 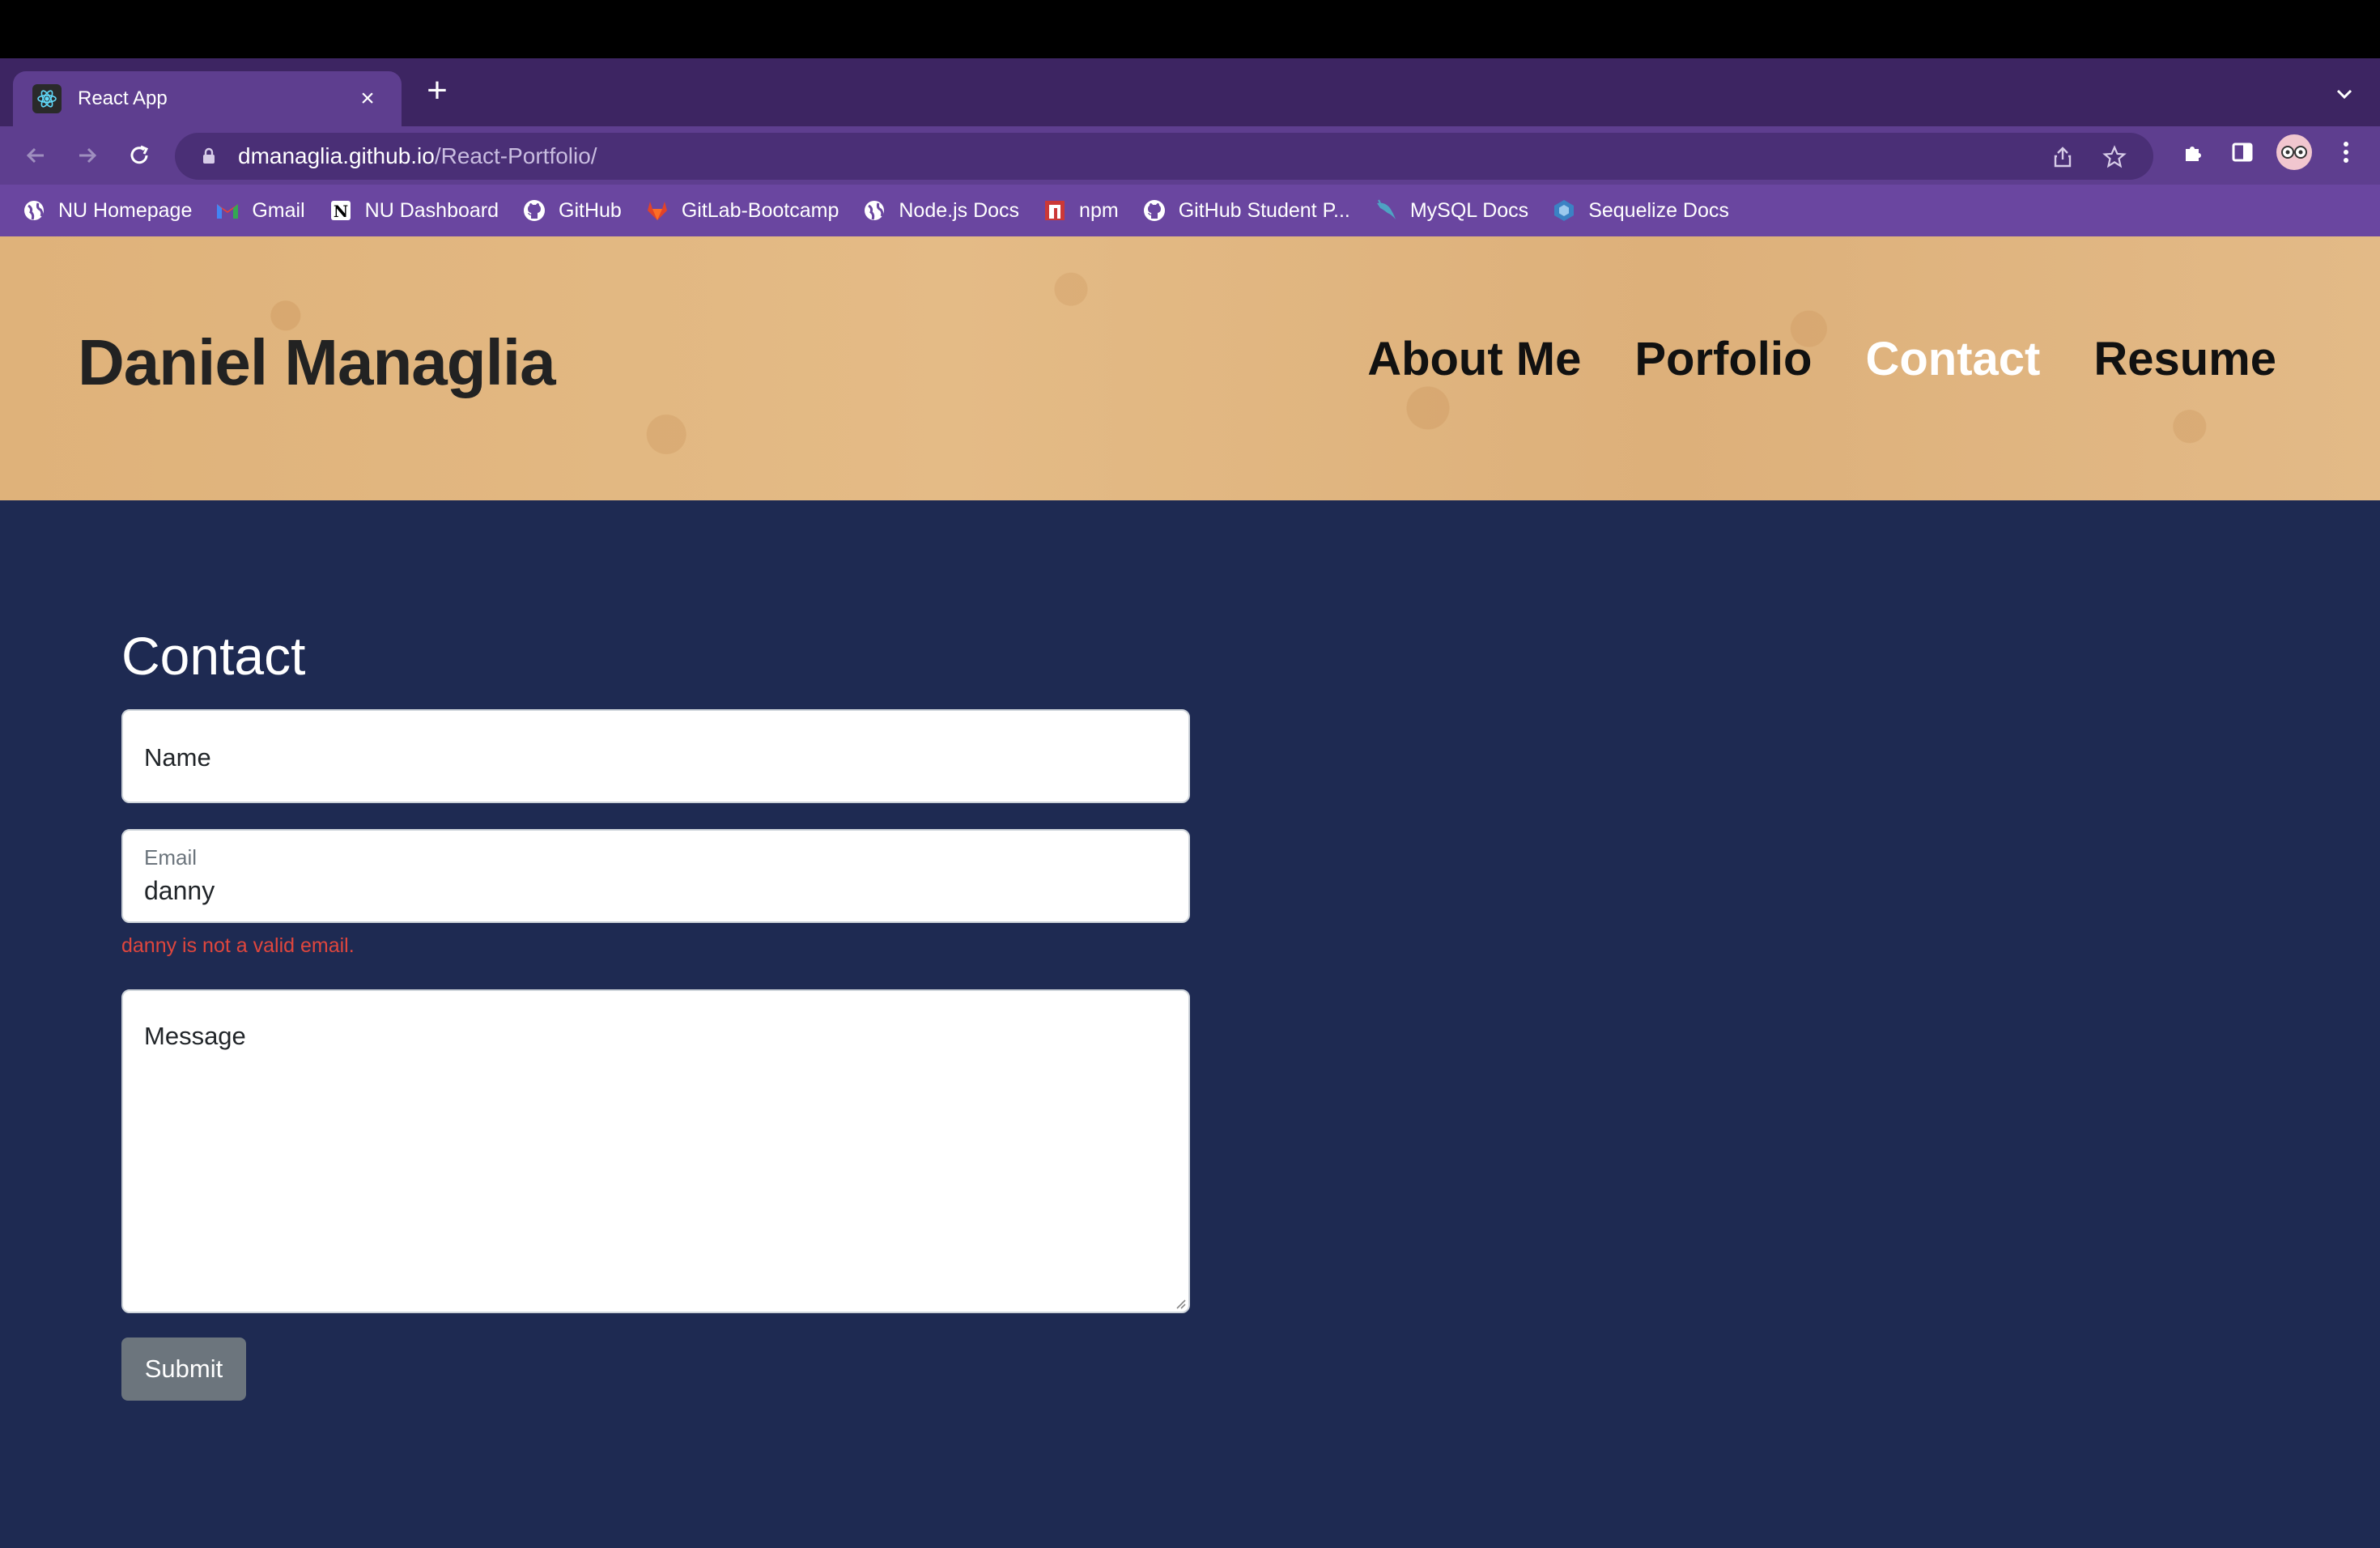 I want to click on url-domain: dmanaglia.github.io, so click(x=336, y=156).